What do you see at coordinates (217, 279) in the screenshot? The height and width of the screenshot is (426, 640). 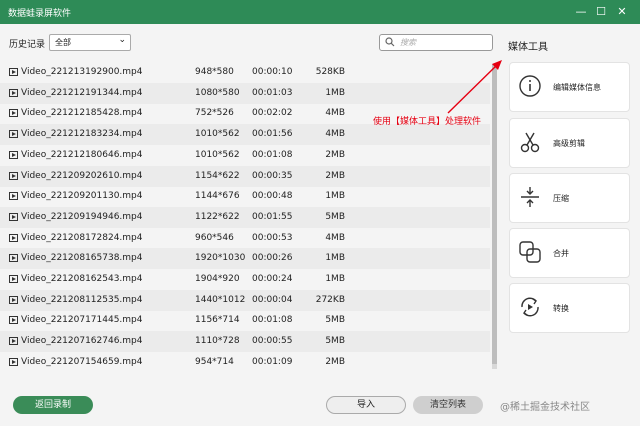 I see `file-resolution: 1904*920` at bounding box center [217, 279].